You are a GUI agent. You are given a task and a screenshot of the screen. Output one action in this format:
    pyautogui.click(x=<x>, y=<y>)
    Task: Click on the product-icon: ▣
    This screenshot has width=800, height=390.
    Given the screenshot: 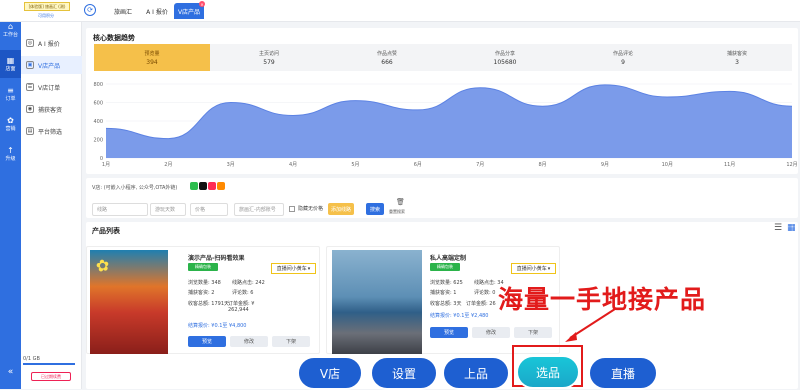 What is the action you would take?
    pyautogui.click(x=30, y=65)
    